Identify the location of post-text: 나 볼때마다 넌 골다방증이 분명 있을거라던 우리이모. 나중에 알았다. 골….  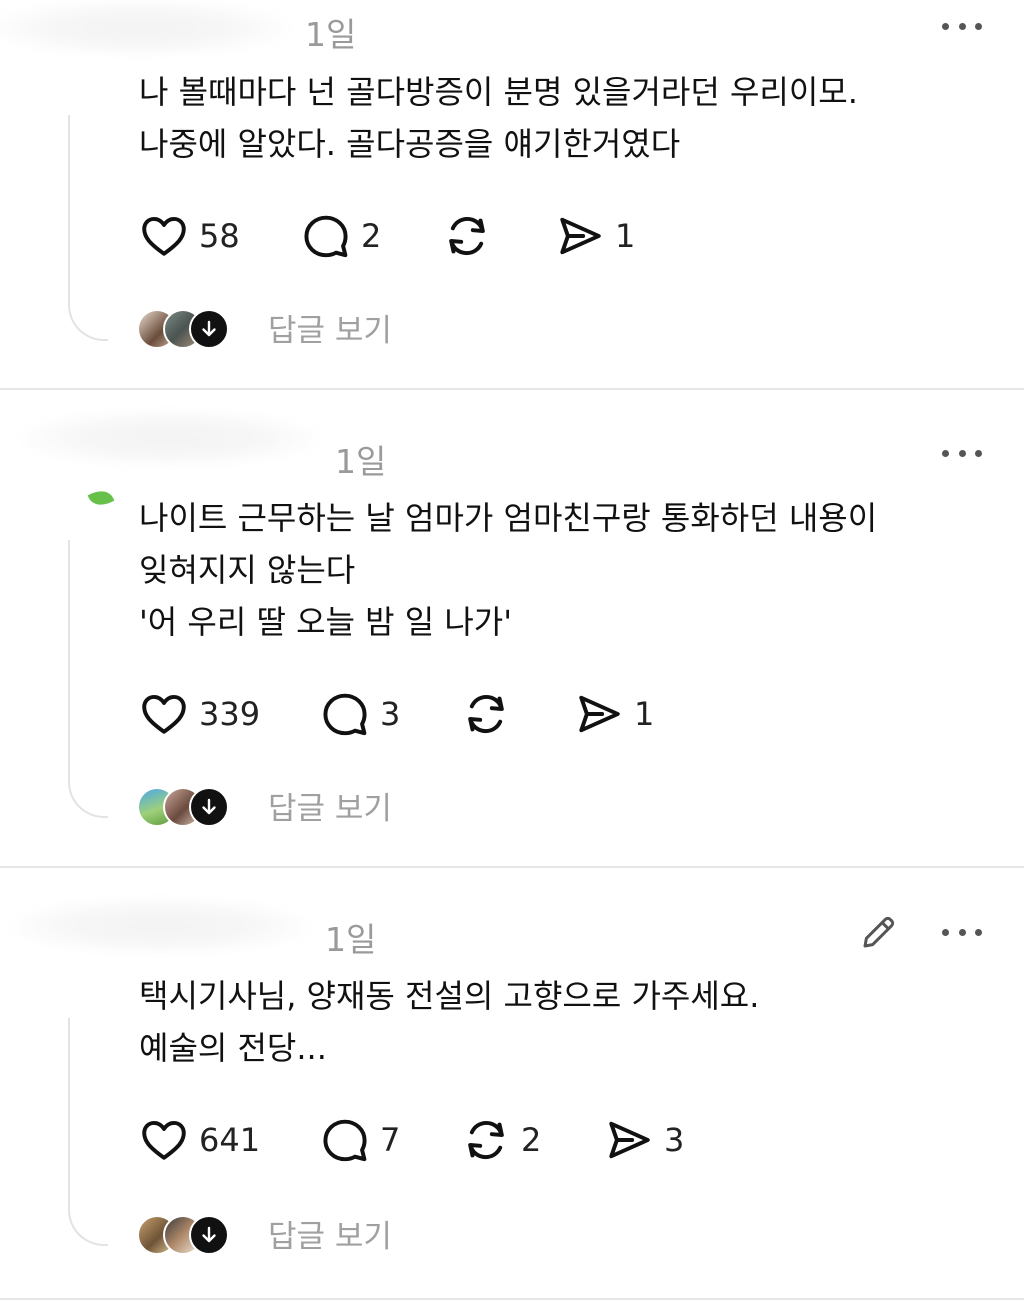
(498, 118).